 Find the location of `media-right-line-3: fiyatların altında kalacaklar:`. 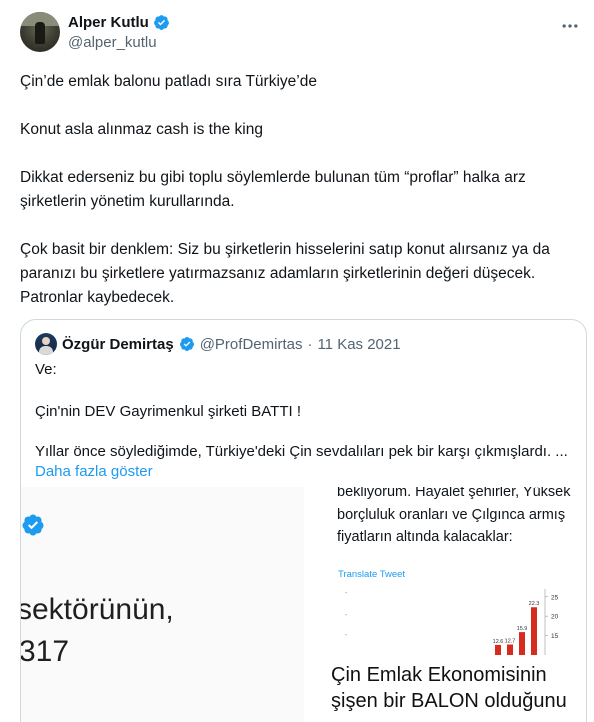

media-right-line-3: fiyatların altında kalacaklar: is located at coordinates (425, 537).